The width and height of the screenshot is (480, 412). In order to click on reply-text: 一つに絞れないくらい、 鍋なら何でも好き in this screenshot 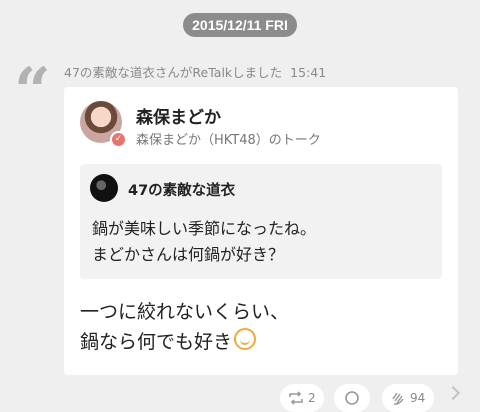, I will do `click(184, 327)`.